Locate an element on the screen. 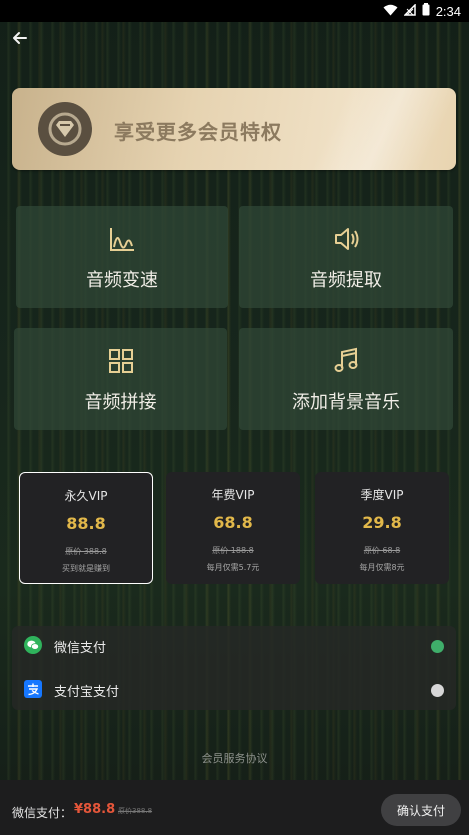  radio-unselected is located at coordinates (437, 690).